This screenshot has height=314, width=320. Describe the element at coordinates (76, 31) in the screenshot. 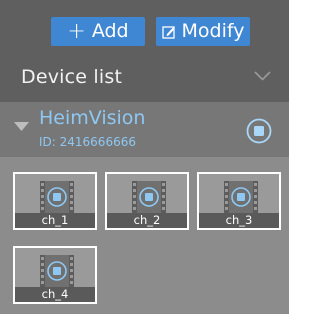

I see `plus-icon: +` at that location.